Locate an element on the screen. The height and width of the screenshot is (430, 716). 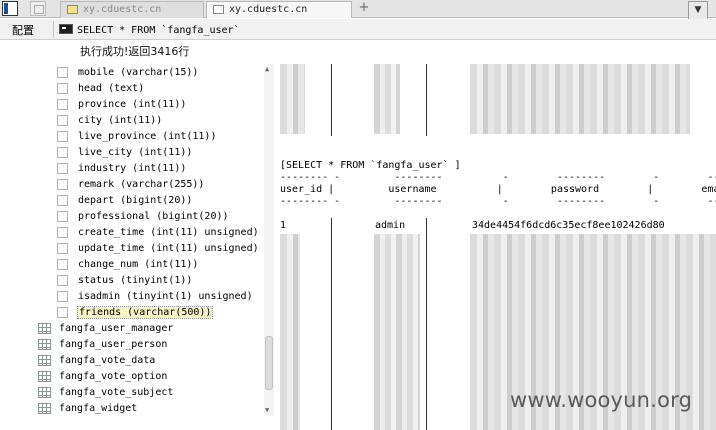
console-icon is located at coordinates (66, 29).